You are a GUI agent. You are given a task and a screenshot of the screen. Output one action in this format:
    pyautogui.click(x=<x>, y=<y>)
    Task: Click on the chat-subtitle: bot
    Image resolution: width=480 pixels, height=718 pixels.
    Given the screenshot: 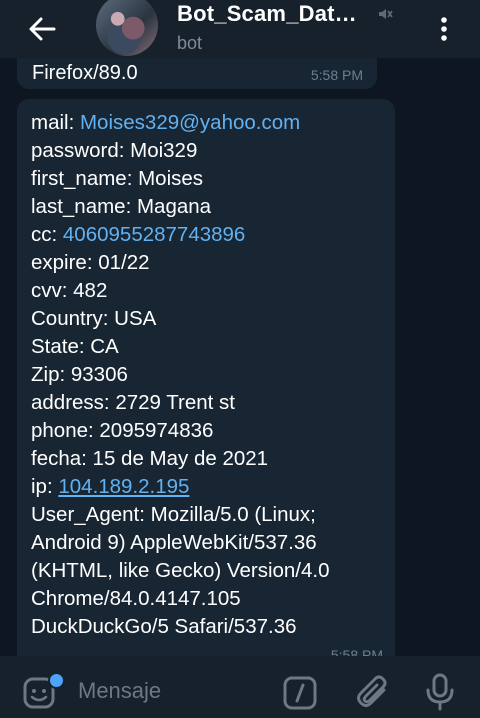 What is the action you would take?
    pyautogui.click(x=190, y=43)
    